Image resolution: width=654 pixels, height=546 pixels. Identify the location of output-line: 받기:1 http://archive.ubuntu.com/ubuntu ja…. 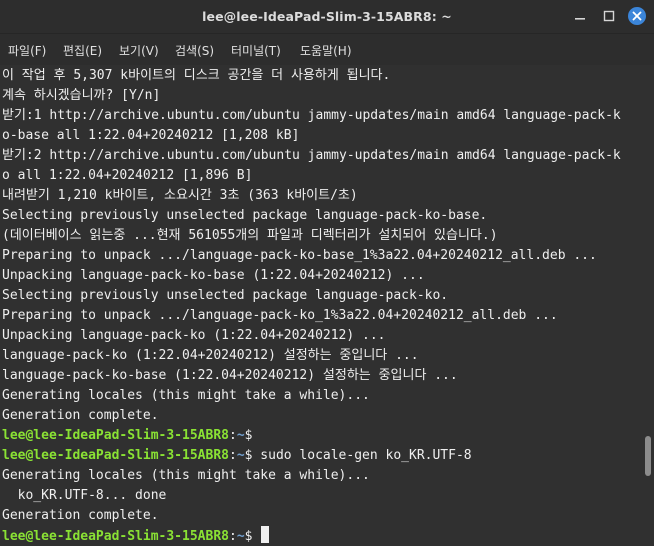
(311, 115).